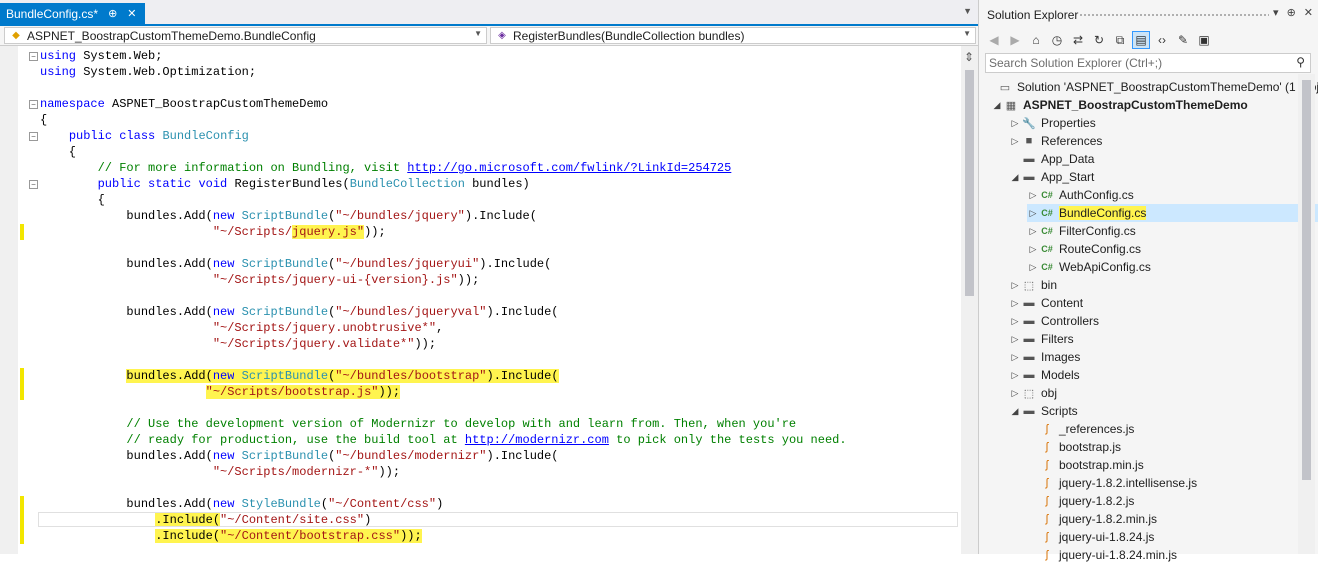  Describe the element at coordinates (1141, 40) in the screenshot. I see `show-all-files-icon: ▤` at that location.